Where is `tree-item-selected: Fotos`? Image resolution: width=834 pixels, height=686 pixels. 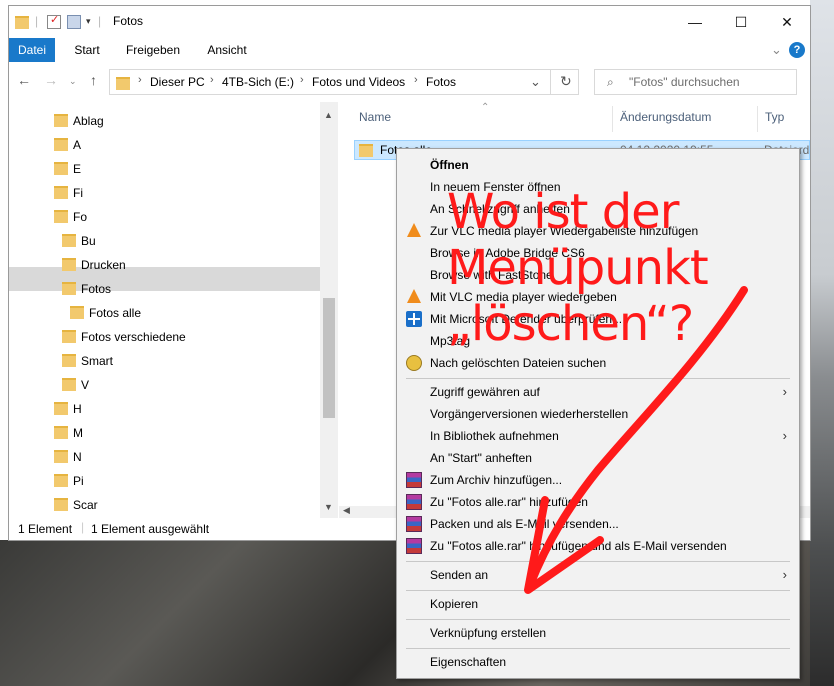 tree-item-selected: Fotos is located at coordinates (86, 289).